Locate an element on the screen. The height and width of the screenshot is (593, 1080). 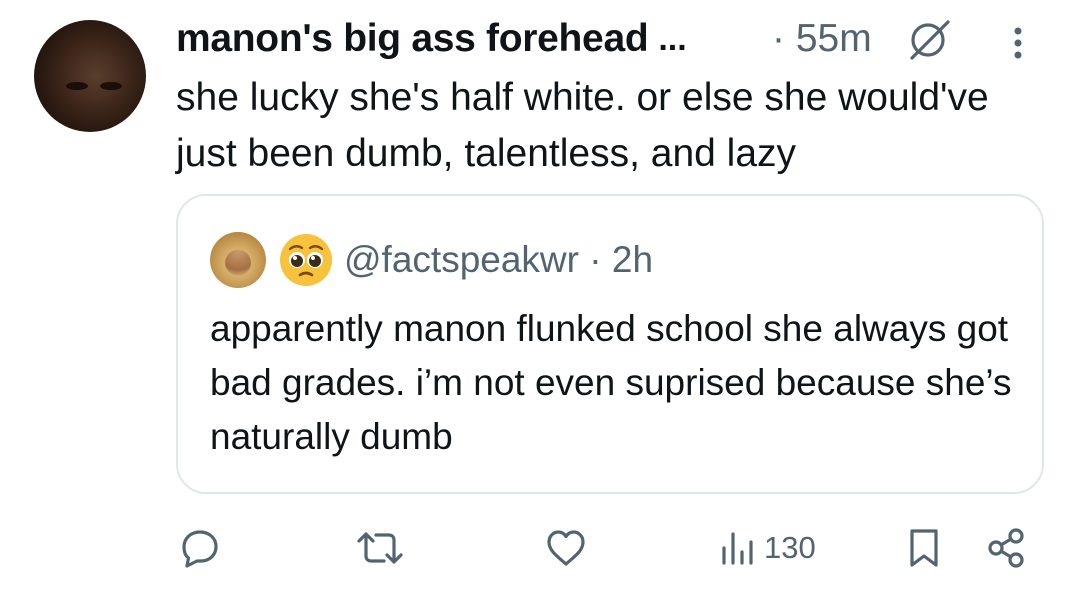
views-button: 130 is located at coordinates (767, 548).